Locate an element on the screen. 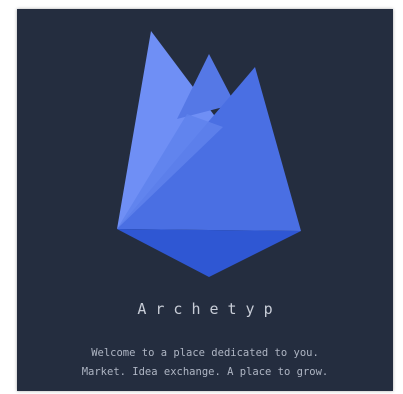 This screenshot has height=394, width=403. tagline-line-1: Welcome to a place dedicated to you. is located at coordinates (205, 353).